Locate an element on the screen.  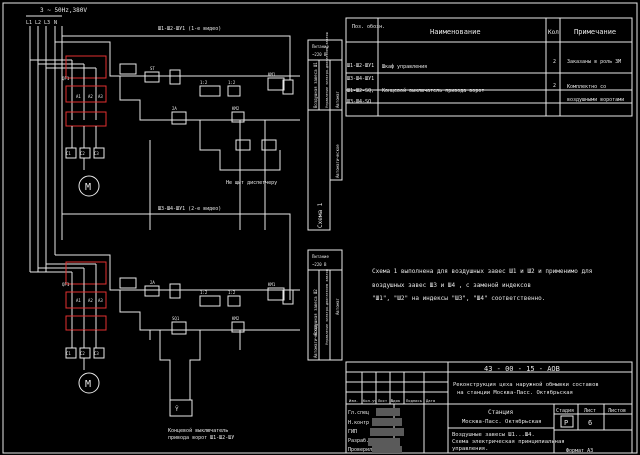
svg-text: Лист is located at coordinates (382, 400).